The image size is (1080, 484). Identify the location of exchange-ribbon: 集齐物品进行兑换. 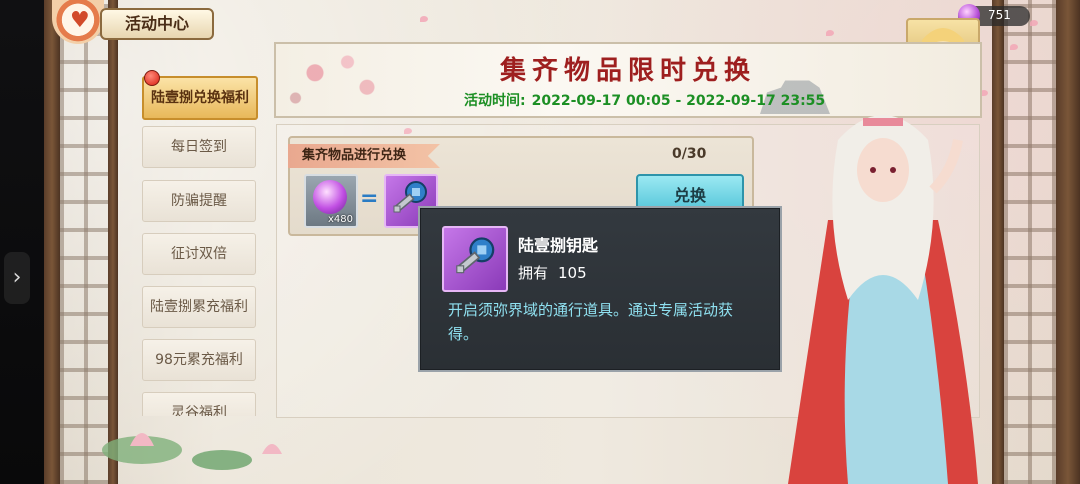
(364, 156).